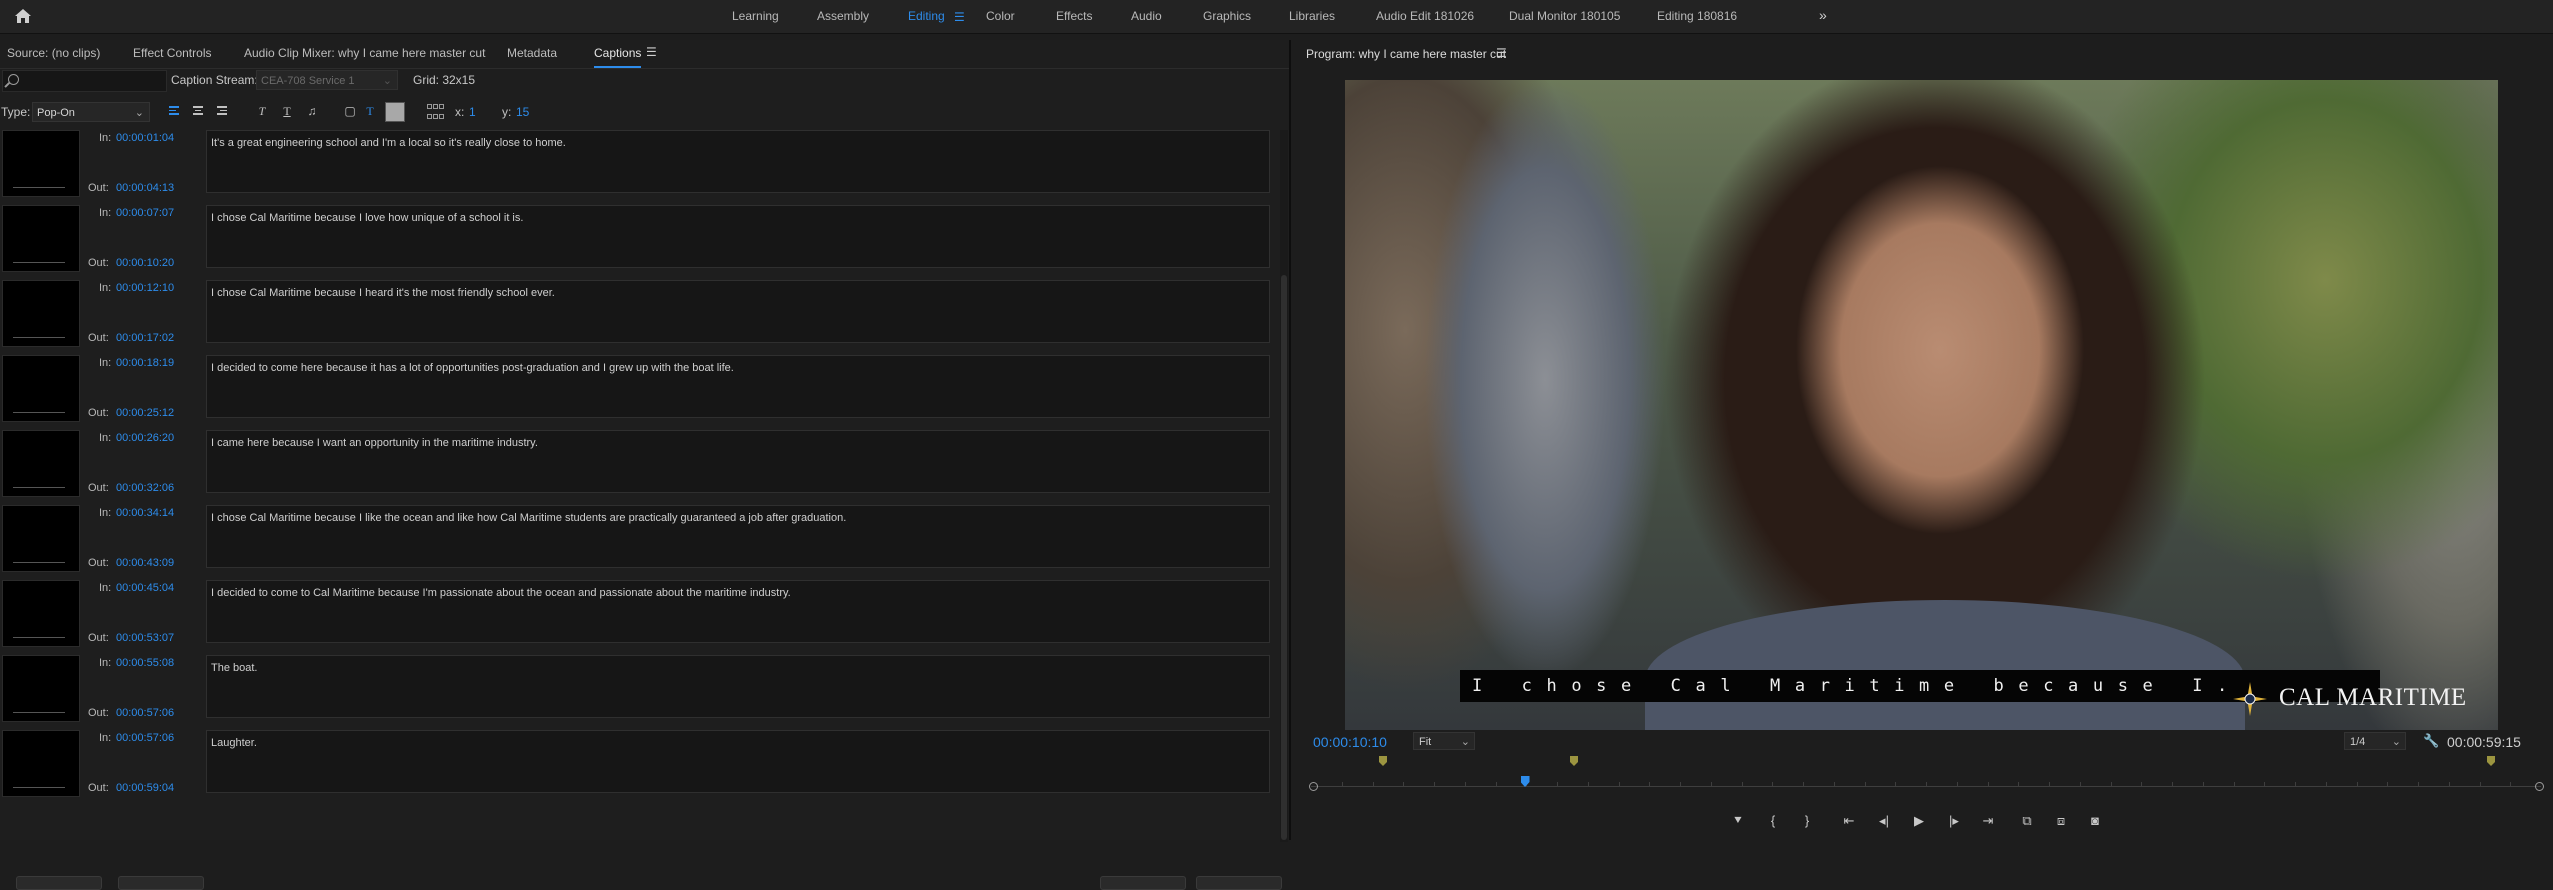  Describe the element at coordinates (145, 738) in the screenshot. I see `in-timecode: 00:00:57:06` at that location.